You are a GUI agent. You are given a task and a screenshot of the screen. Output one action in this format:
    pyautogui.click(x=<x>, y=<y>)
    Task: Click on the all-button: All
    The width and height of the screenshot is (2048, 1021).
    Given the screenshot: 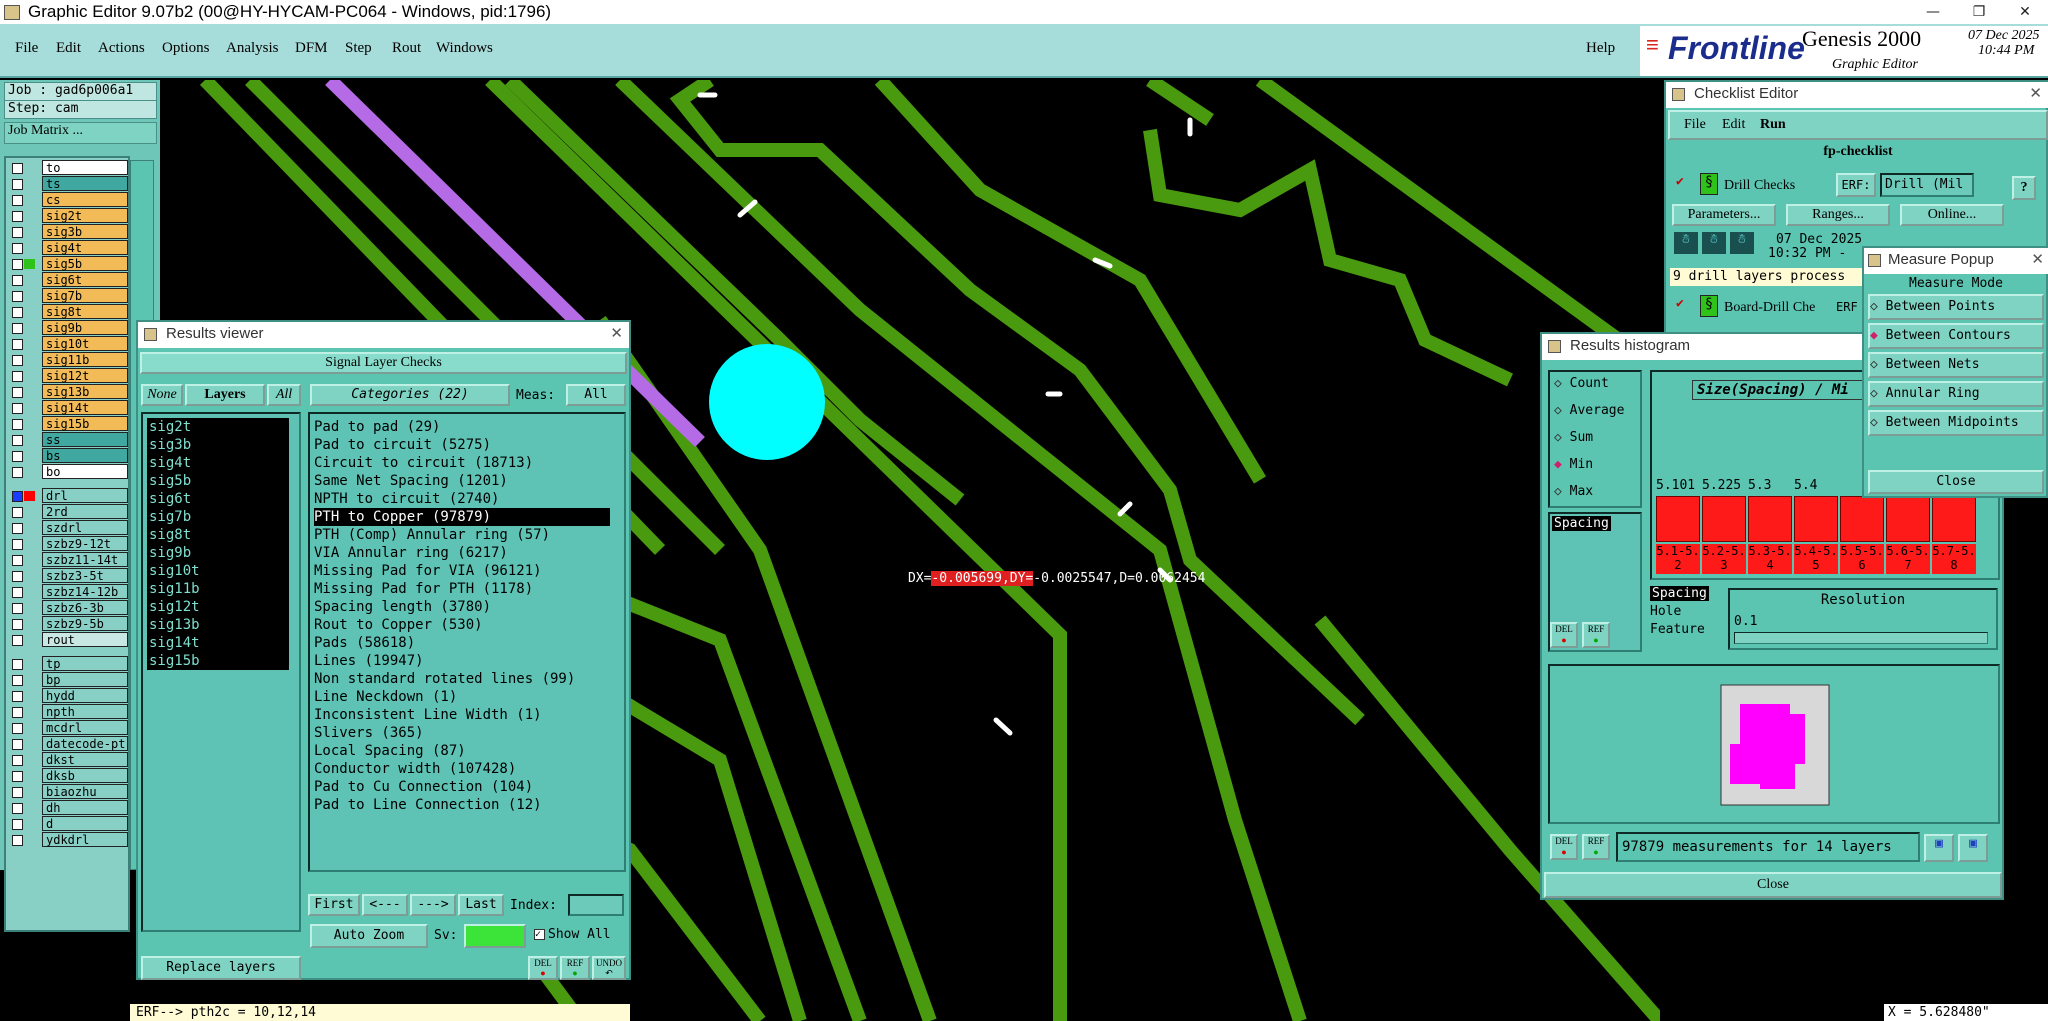 What is the action you would take?
    pyautogui.click(x=284, y=395)
    